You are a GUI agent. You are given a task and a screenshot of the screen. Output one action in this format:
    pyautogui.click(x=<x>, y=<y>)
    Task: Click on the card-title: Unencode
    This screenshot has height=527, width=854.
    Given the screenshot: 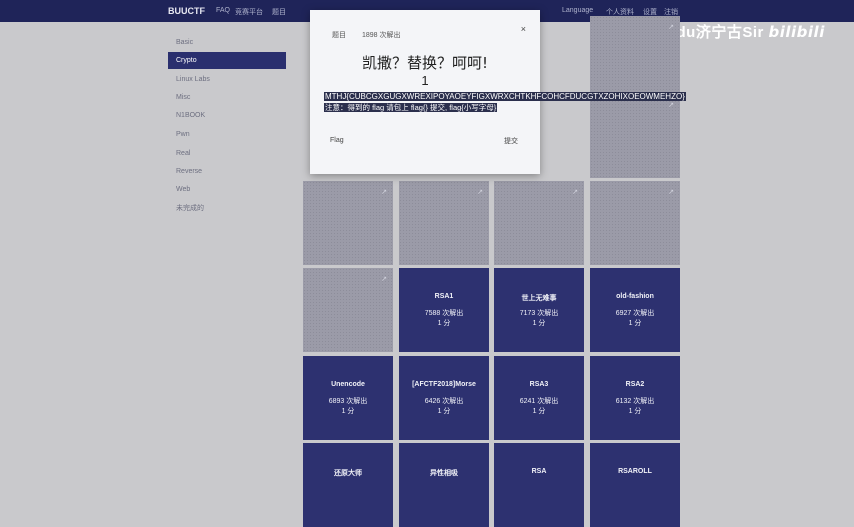 What is the action you would take?
    pyautogui.click(x=348, y=384)
    